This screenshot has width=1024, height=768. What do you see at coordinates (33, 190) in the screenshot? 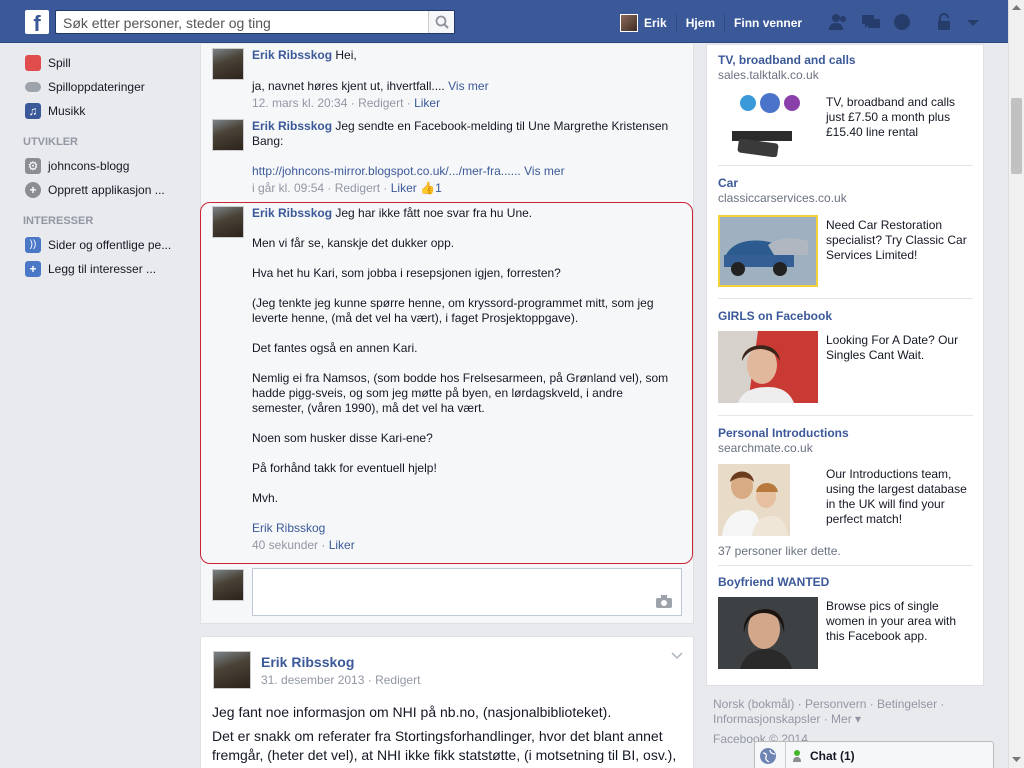
I see `plus-circle-icon: +` at bounding box center [33, 190].